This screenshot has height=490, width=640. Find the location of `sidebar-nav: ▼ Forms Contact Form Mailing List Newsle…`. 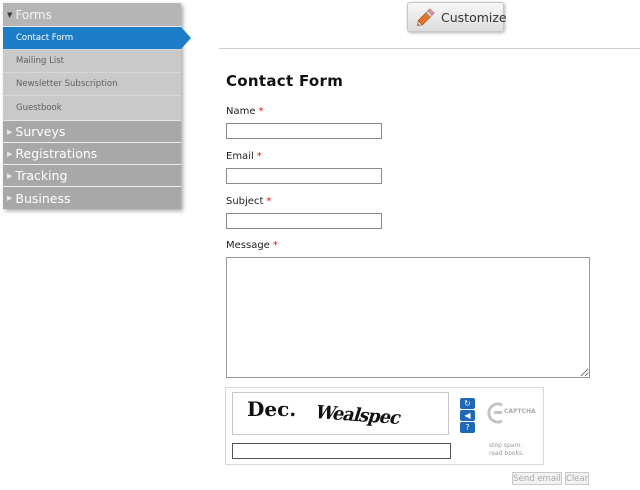

sidebar-nav: ▼ Forms Contact Form Mailing List Newsle… is located at coordinates (97, 106).